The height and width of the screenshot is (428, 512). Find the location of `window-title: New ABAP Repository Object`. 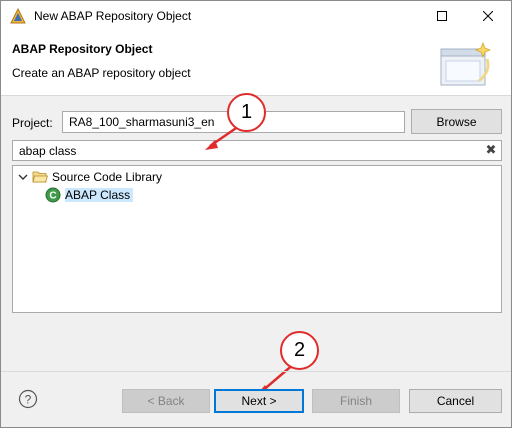

window-title: New ABAP Repository Object is located at coordinates (113, 16).